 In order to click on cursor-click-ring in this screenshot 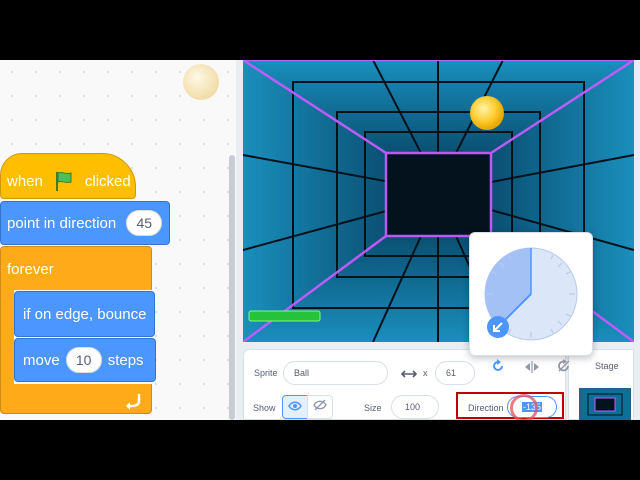, I will do `click(524, 407)`.